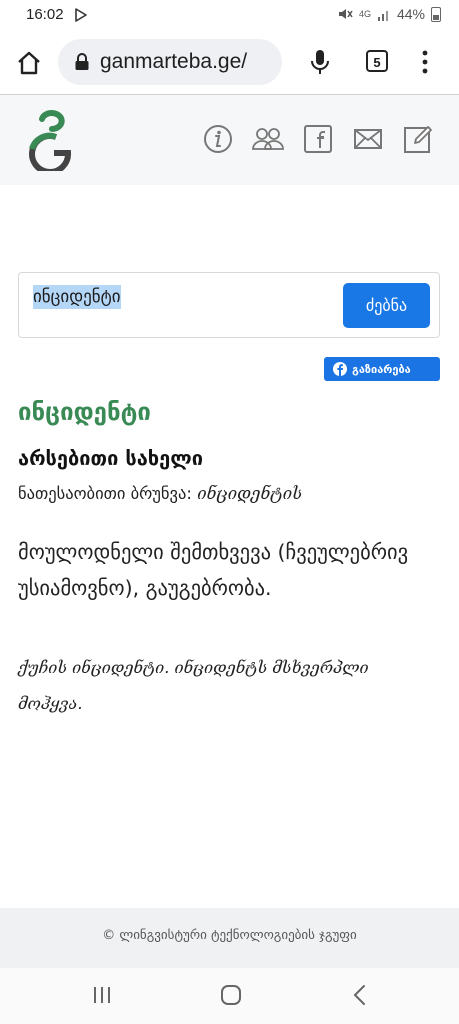  What do you see at coordinates (102, 995) in the screenshot?
I see `recent-apps-icon` at bounding box center [102, 995].